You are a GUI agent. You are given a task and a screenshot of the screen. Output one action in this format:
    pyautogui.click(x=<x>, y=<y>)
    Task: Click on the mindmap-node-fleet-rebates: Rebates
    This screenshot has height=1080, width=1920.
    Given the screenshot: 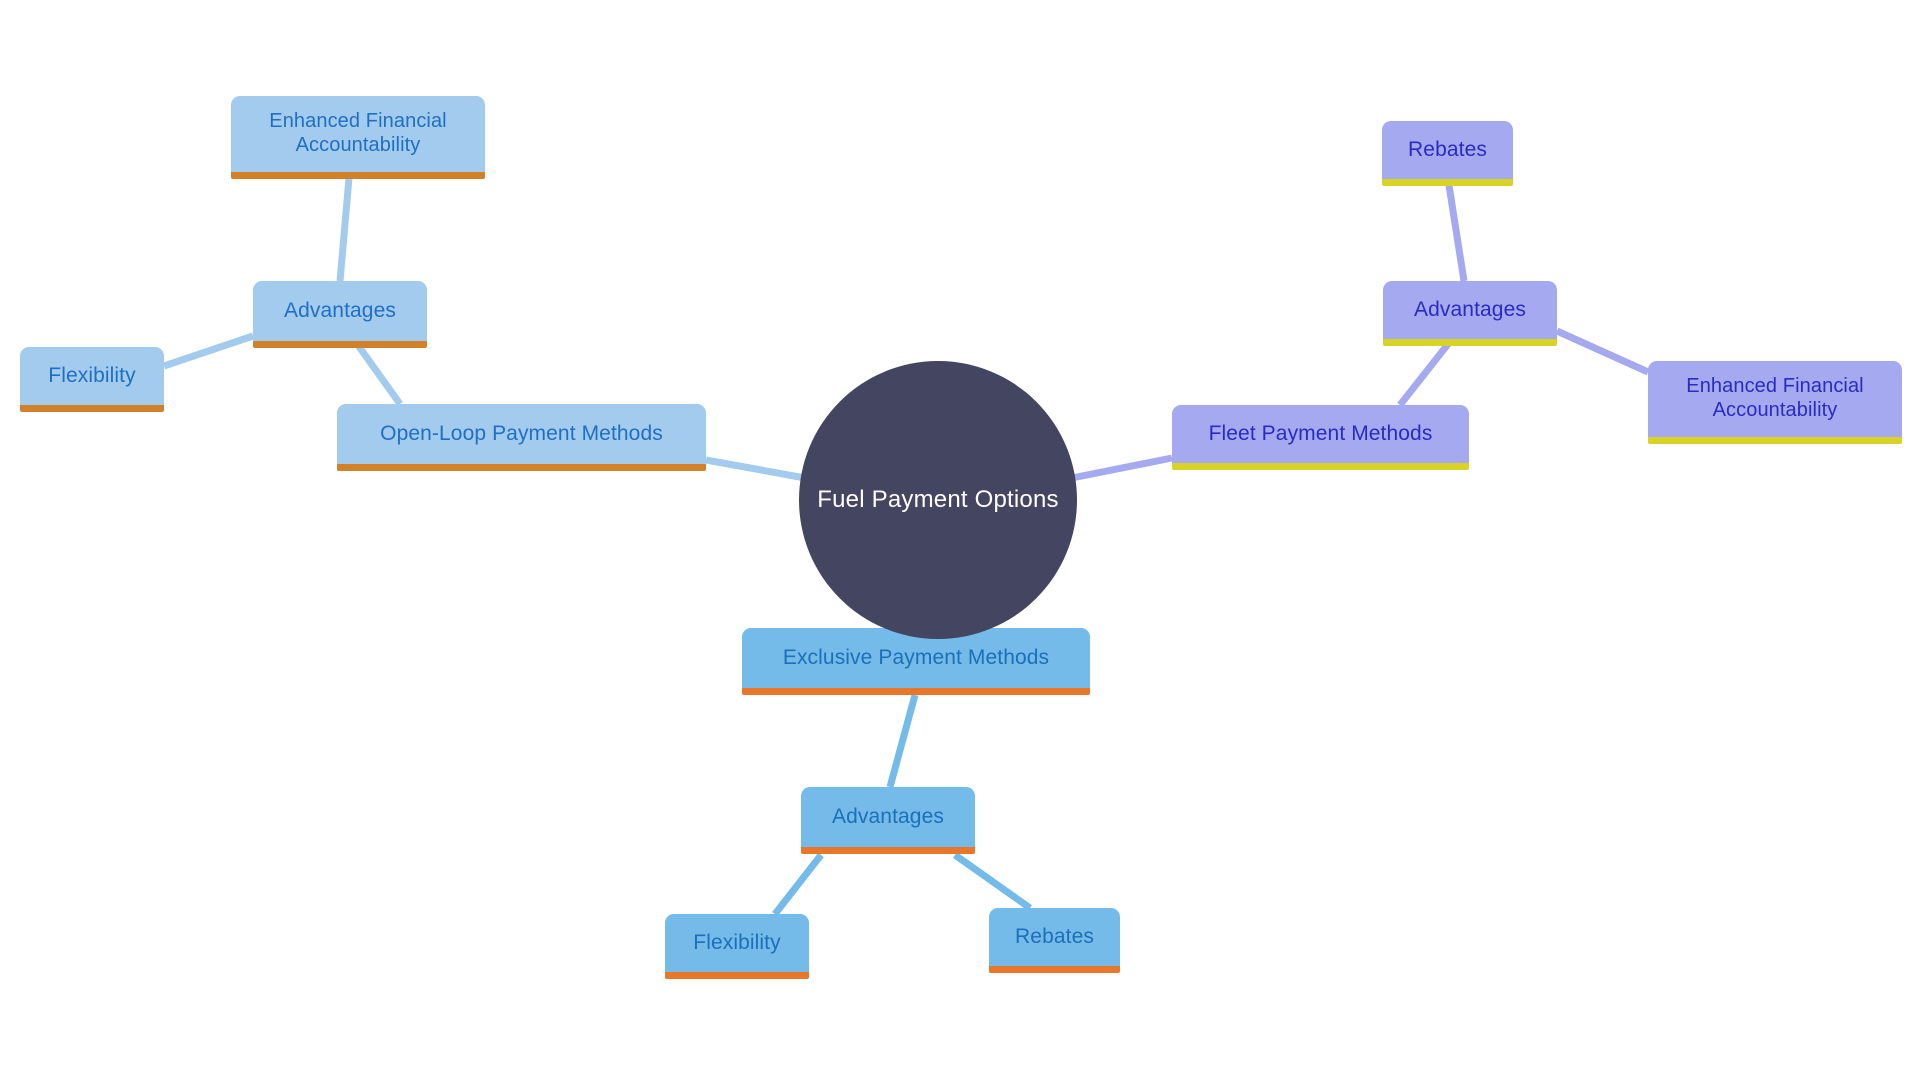 What is the action you would take?
    pyautogui.click(x=1447, y=153)
    